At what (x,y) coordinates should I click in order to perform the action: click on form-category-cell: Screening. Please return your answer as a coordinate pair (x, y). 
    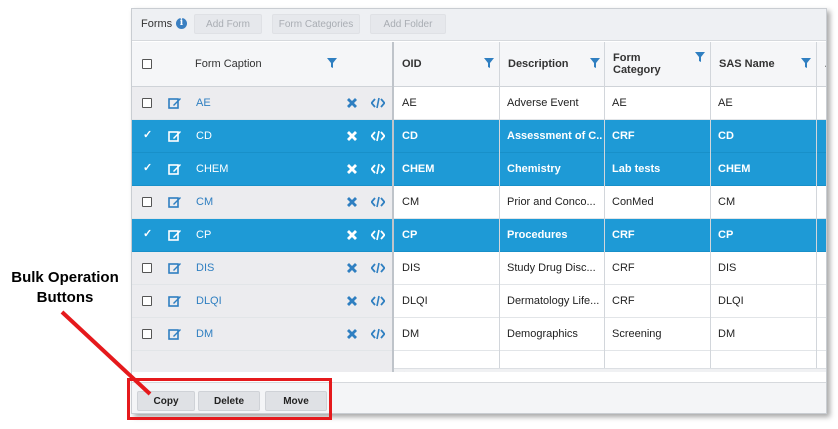
    Looking at the image, I should click on (637, 334).